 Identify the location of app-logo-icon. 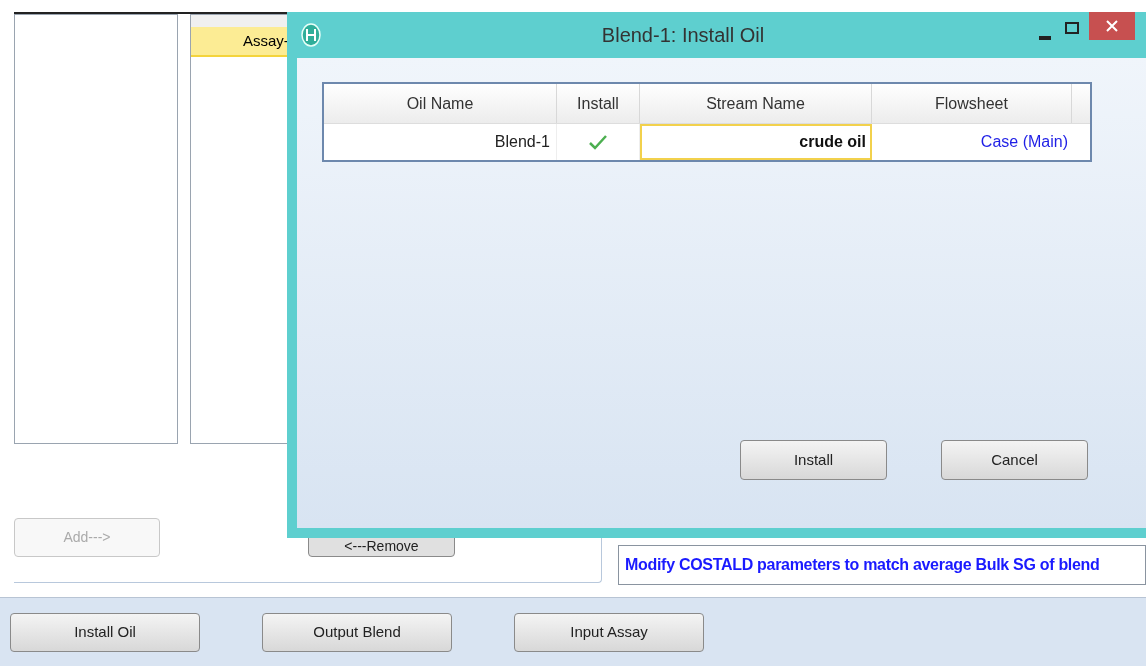
(311, 35).